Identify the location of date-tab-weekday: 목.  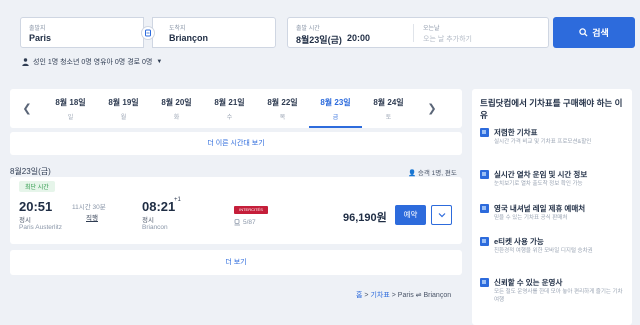
(282, 118).